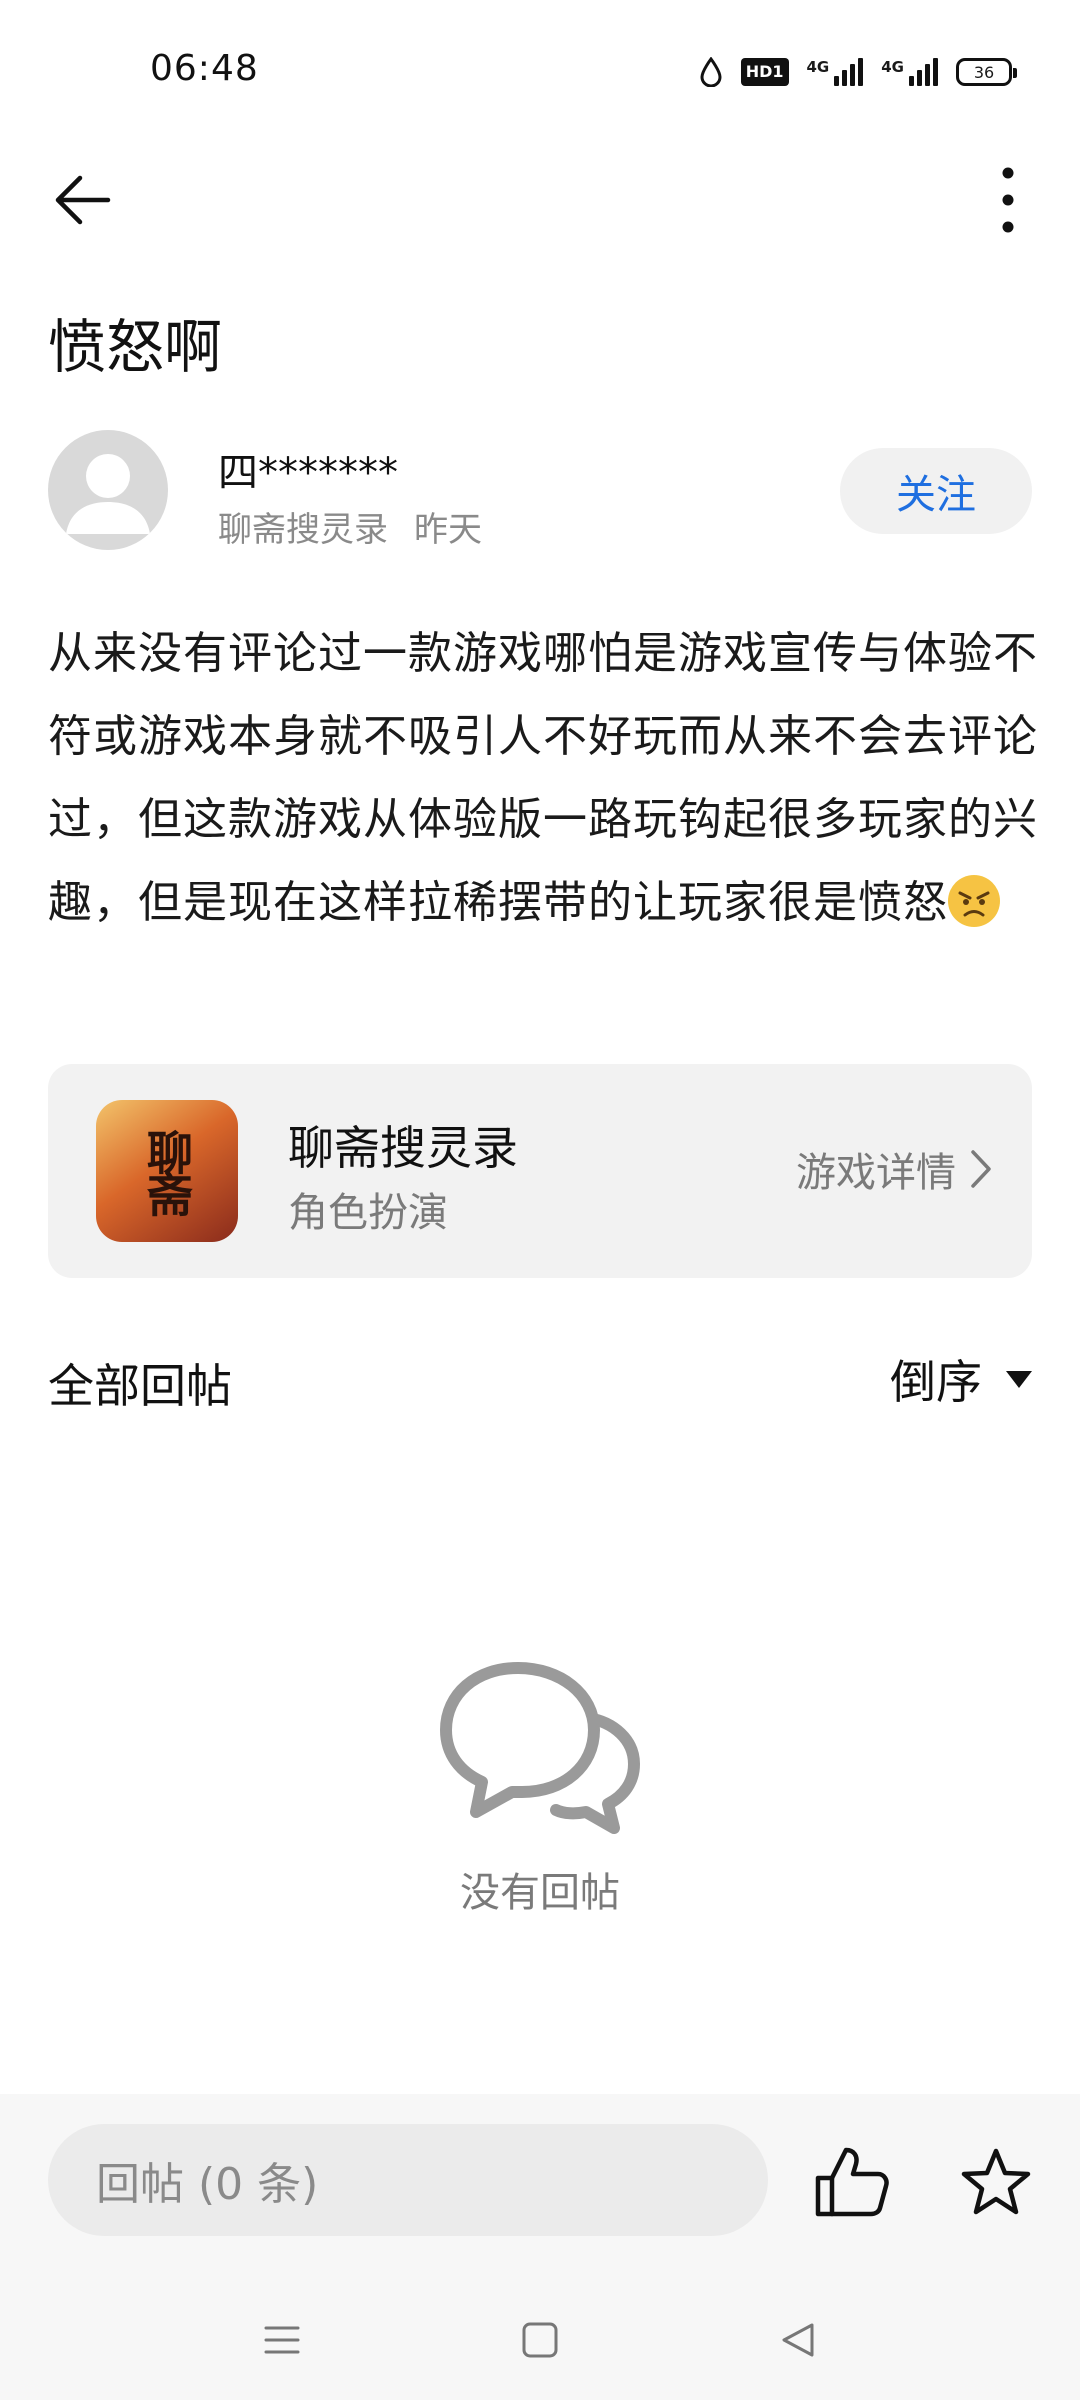 The width and height of the screenshot is (1080, 2400). I want to click on star-icon, so click(996, 2181).